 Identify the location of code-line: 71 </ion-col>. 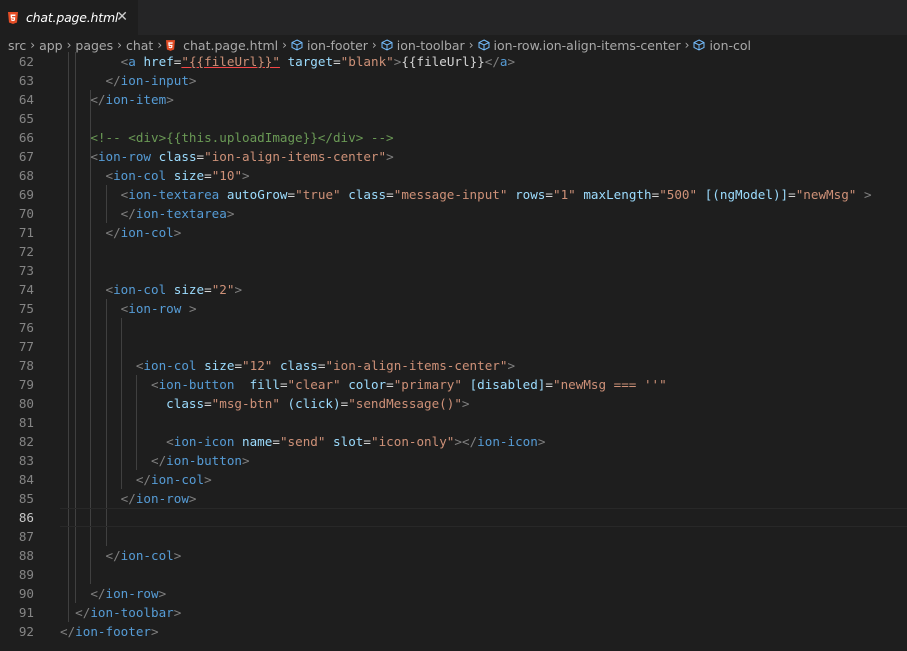
(453, 232).